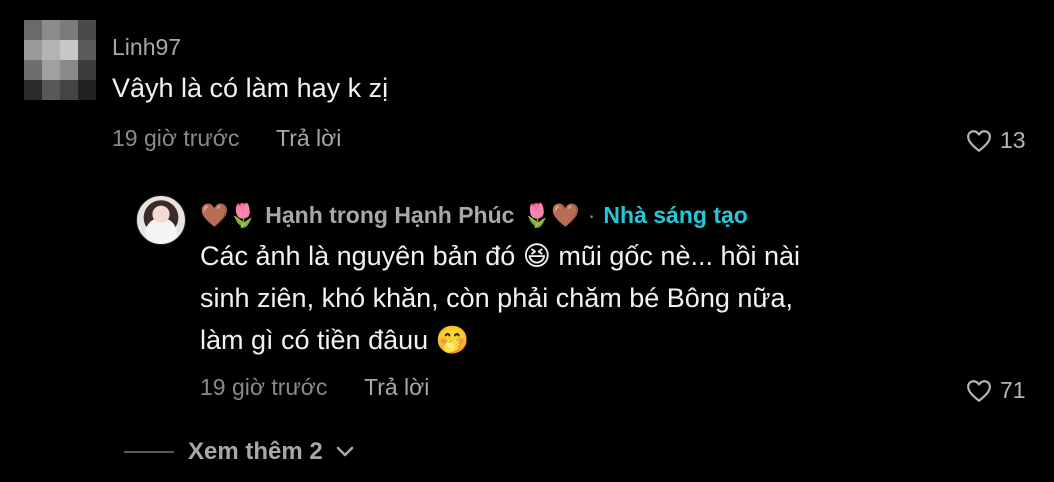 The width and height of the screenshot is (1054, 482). I want to click on reply-like-count: 71, so click(1013, 390).